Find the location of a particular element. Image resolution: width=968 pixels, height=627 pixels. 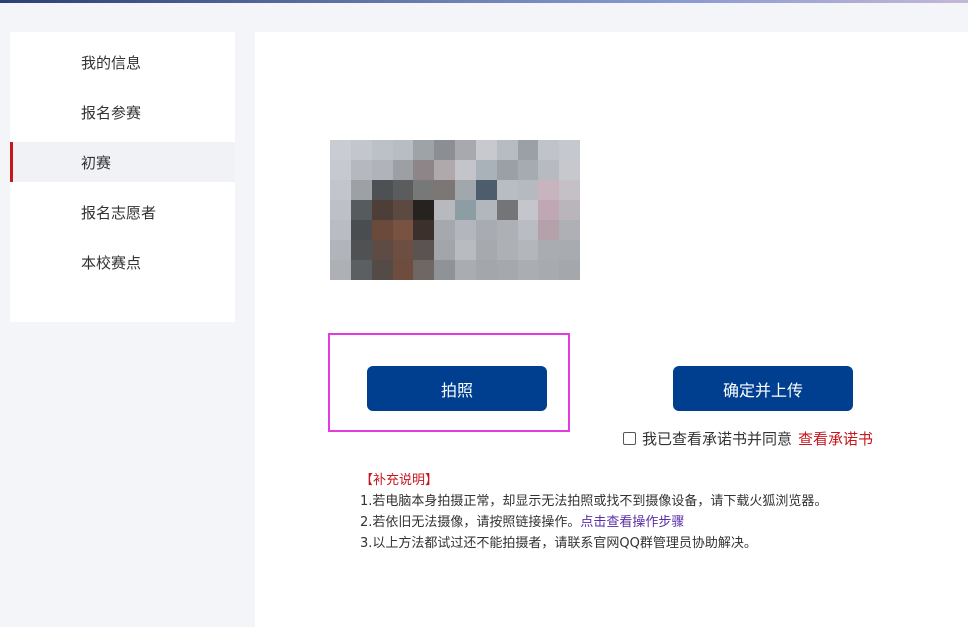

confirm-upload-button: 确定并上传 is located at coordinates (763, 388).